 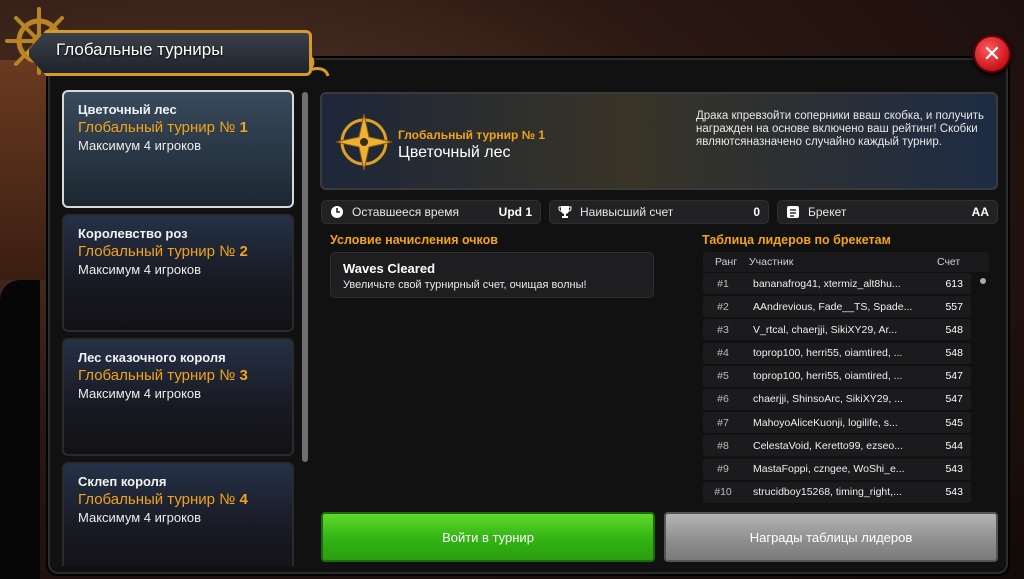 What do you see at coordinates (364, 142) in the screenshot?
I see `compass-icon` at bounding box center [364, 142].